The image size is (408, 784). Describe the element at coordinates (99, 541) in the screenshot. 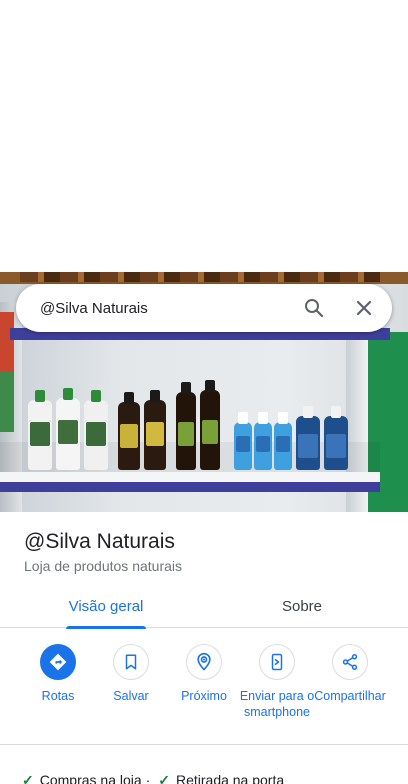

I see `place-title: @Silva Naturais` at that location.